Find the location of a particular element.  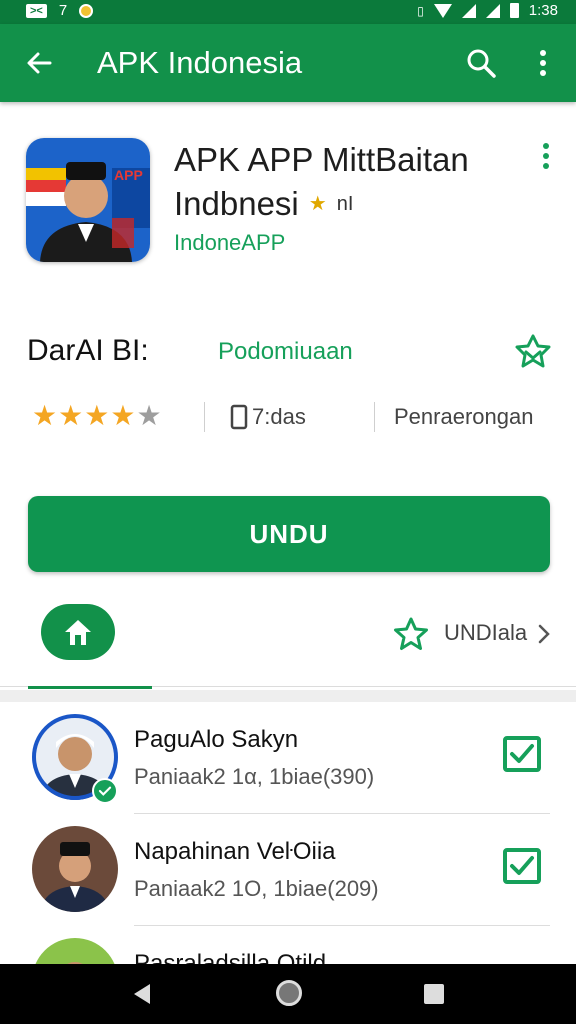

app-title-line-1: APK APP MittBaitan is located at coordinates (321, 159).